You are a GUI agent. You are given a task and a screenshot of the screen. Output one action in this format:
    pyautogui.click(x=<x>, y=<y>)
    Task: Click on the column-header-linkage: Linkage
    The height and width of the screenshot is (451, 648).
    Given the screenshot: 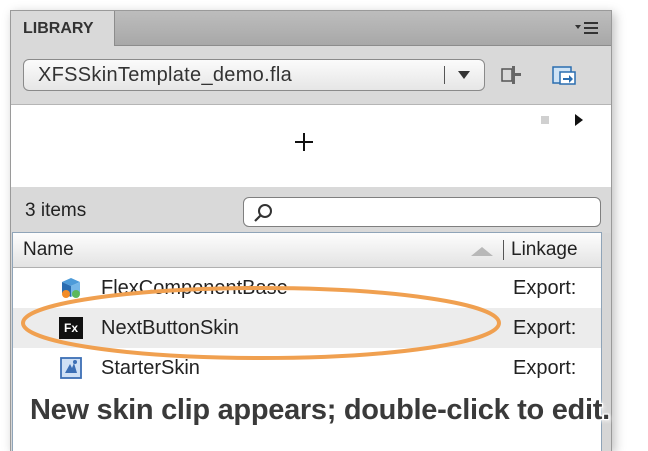 What is the action you would take?
    pyautogui.click(x=544, y=250)
    